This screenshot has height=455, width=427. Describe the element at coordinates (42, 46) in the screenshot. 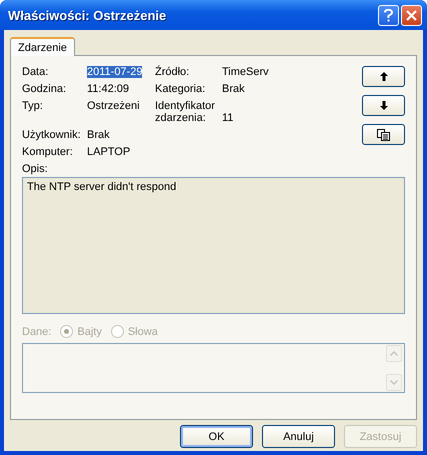

I see `tab: Zdarzenie` at that location.